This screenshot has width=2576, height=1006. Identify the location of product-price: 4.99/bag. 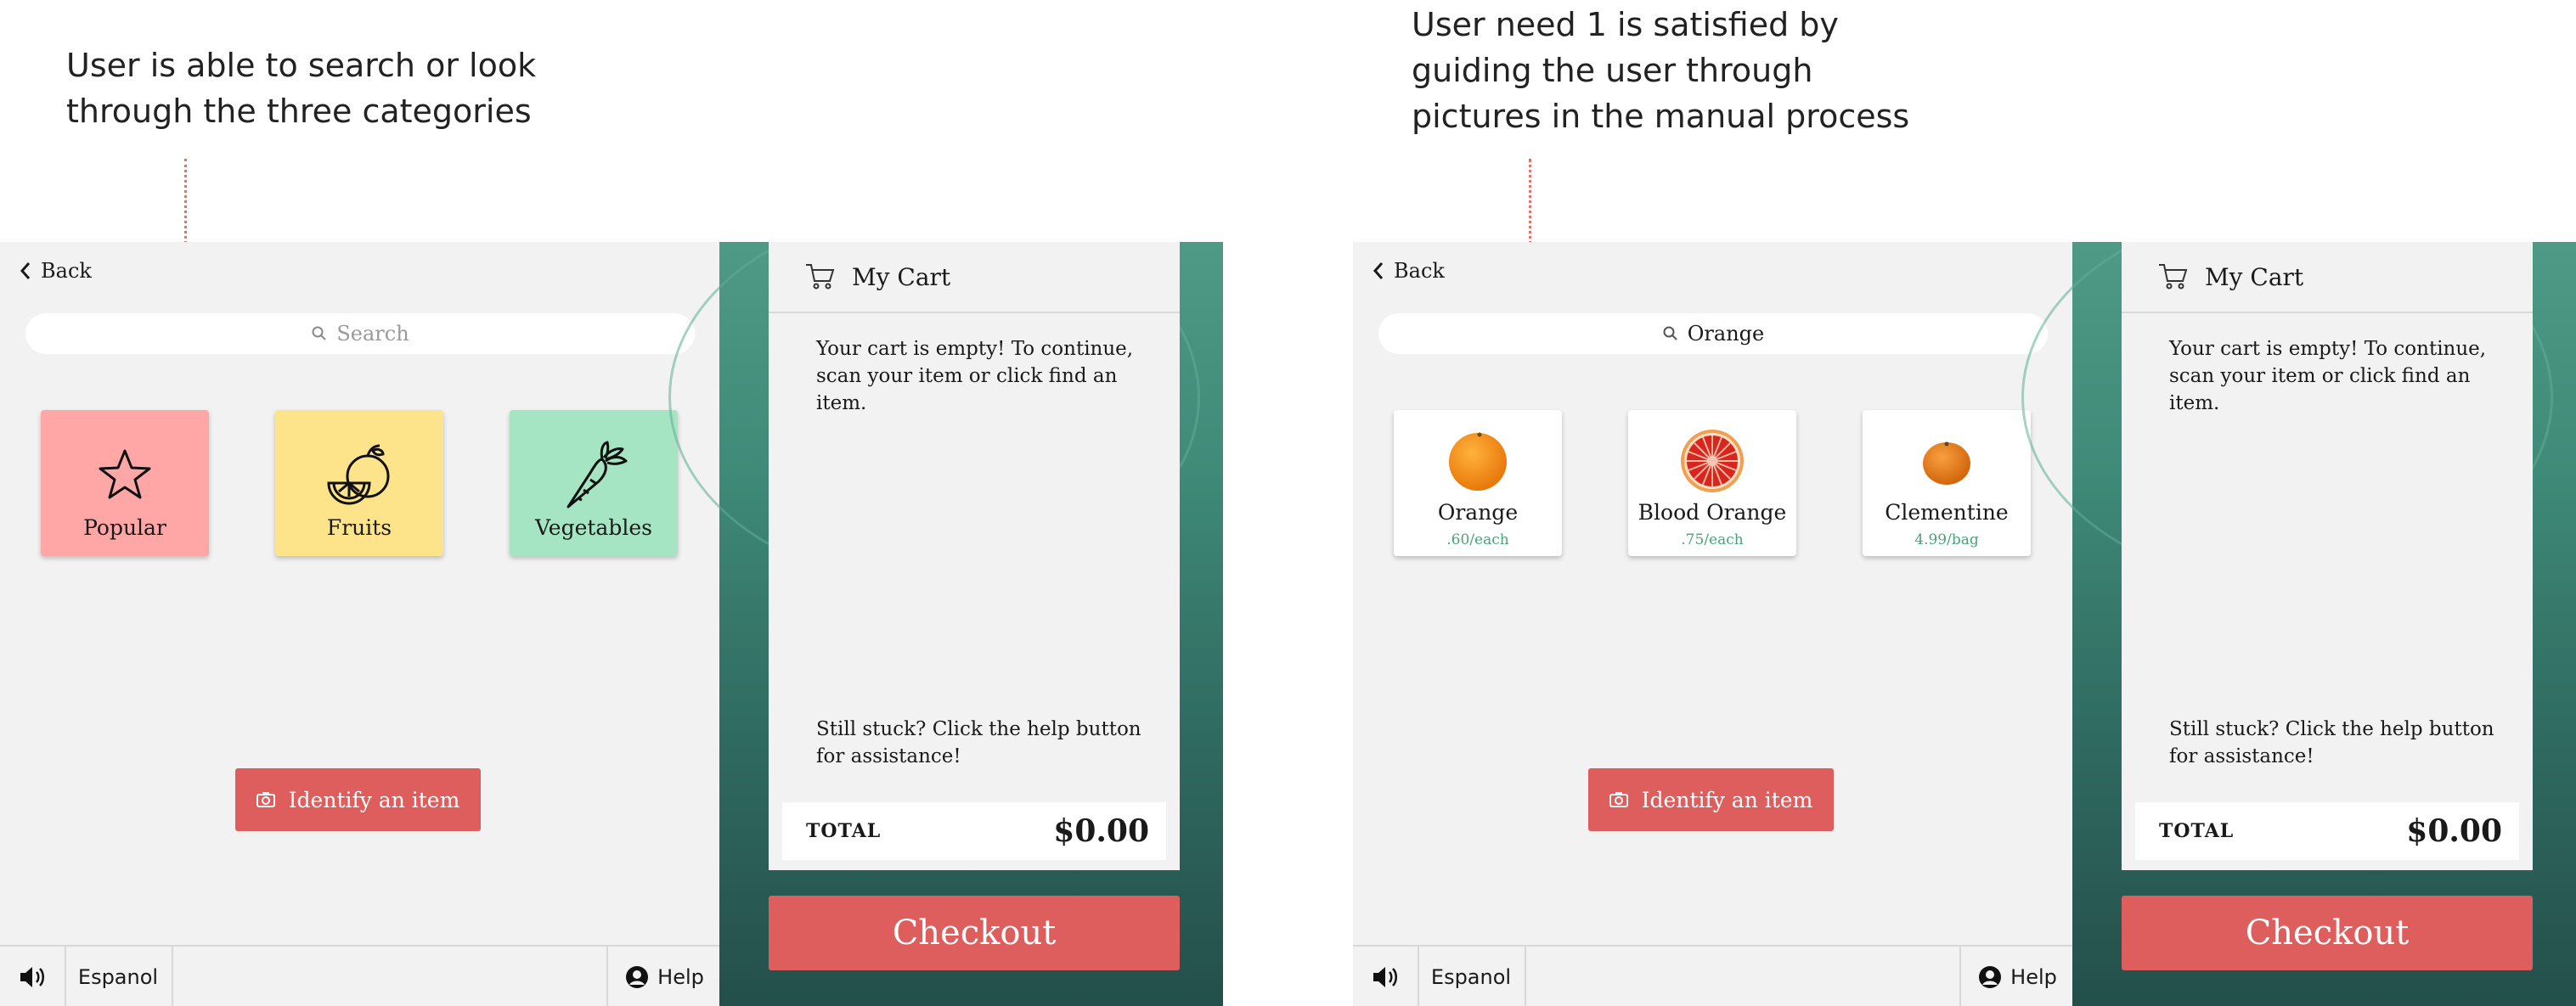
(1946, 540).